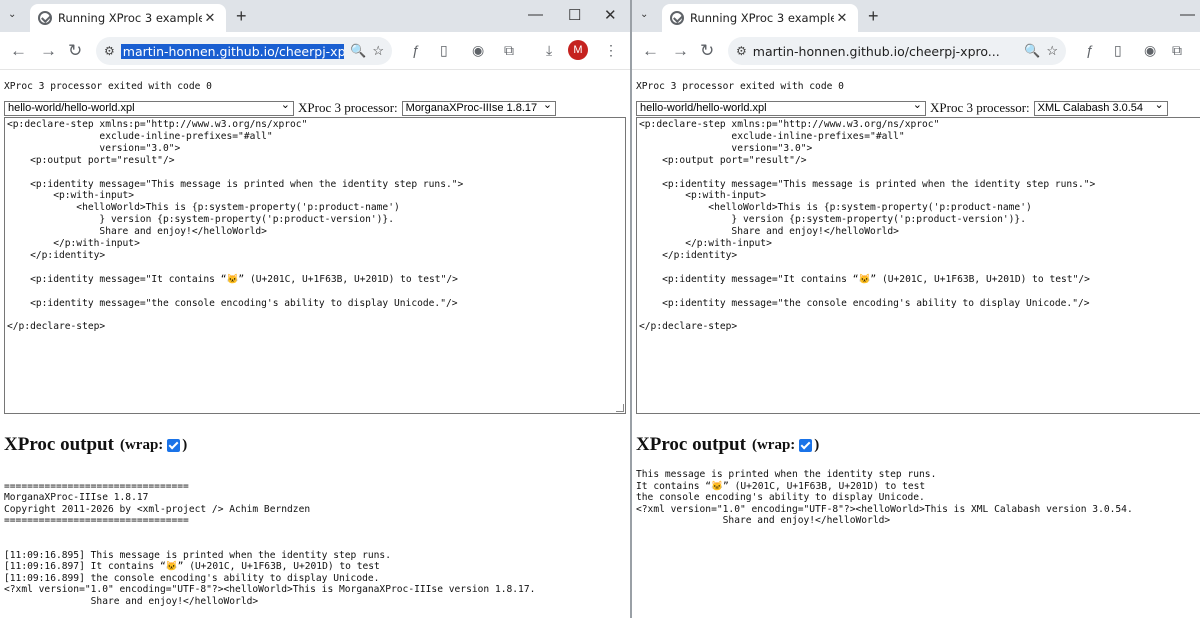 The height and width of the screenshot is (618, 1200). I want to click on tab-strip: ⌄ Running XProc 3 examples with ✕ + —, so click(916, 16).